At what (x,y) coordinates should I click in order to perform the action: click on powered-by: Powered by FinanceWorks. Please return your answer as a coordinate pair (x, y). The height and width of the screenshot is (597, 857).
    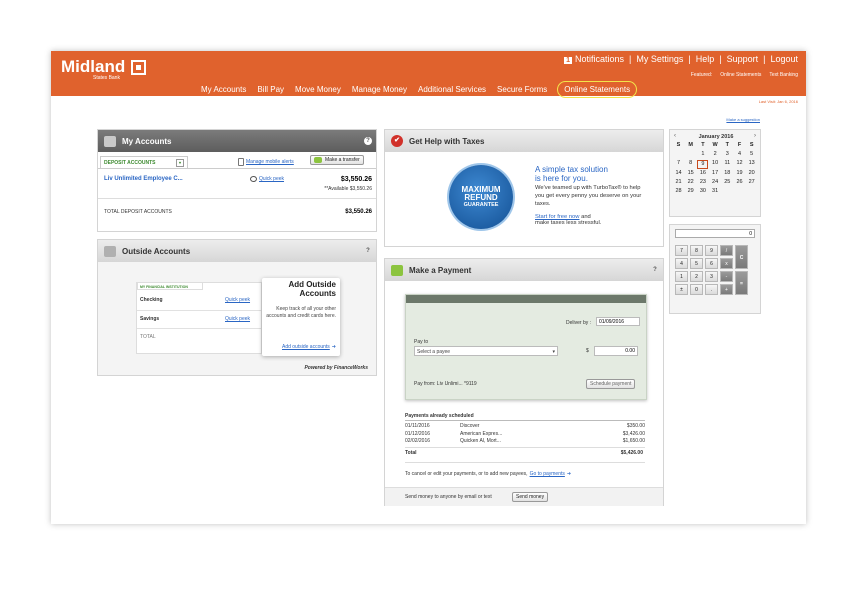
    Looking at the image, I should click on (336, 368).